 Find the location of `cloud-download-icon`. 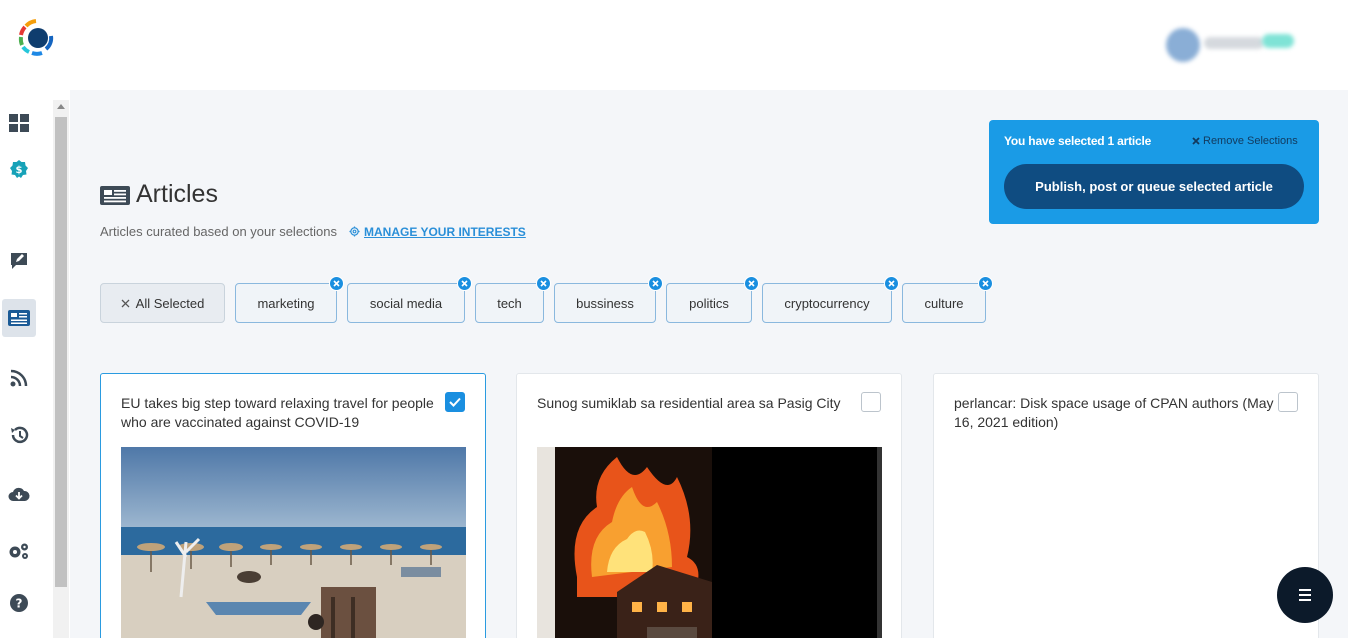

cloud-download-icon is located at coordinates (19, 494).